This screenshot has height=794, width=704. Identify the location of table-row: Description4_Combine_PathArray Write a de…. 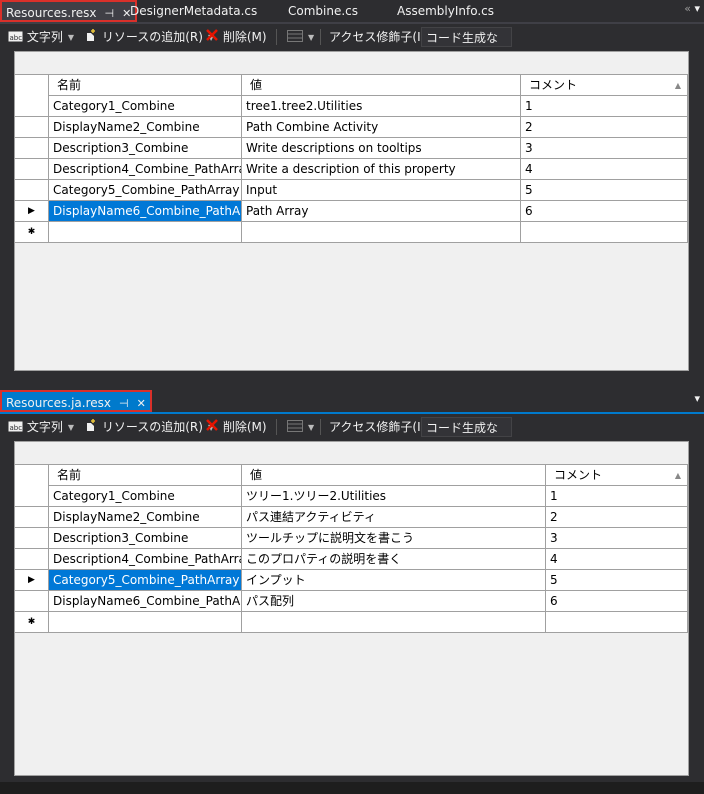
(351, 169).